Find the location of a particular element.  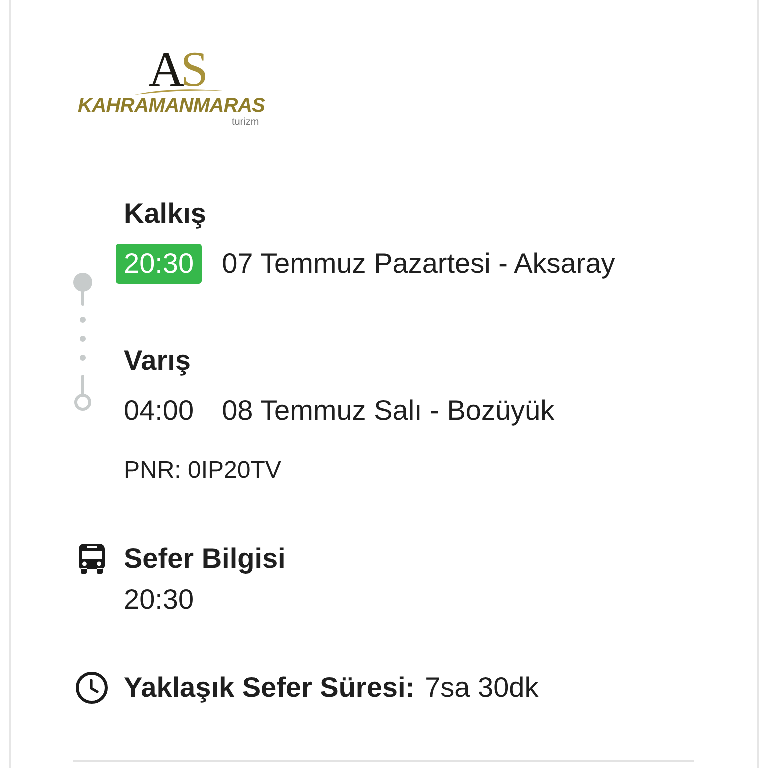

logo-wordmark: KAHRAMANMARAS is located at coordinates (172, 106).